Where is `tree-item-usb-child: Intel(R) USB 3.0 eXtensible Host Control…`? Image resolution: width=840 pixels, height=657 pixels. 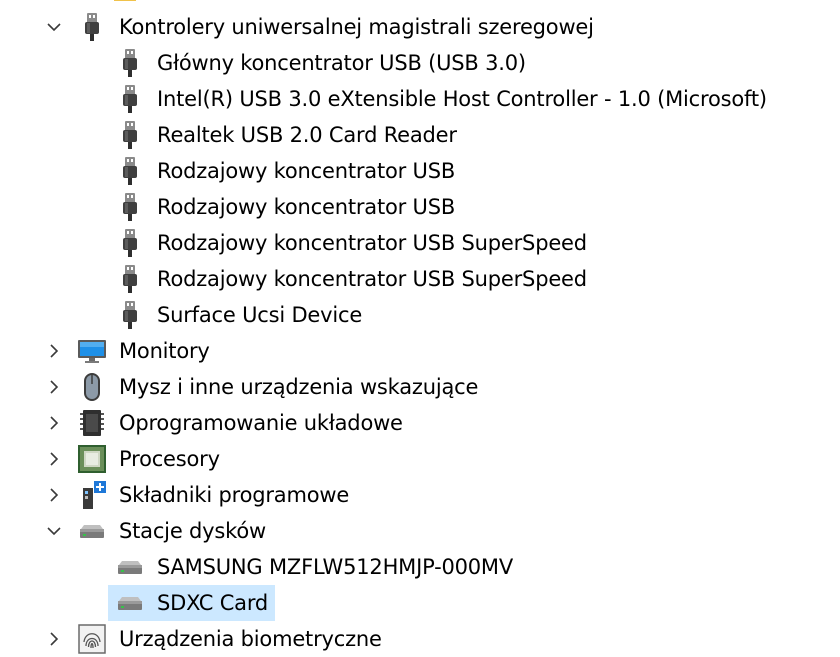
tree-item-usb-child: Intel(R) USB 3.0 eXtensible Host Control… is located at coordinates (420, 99).